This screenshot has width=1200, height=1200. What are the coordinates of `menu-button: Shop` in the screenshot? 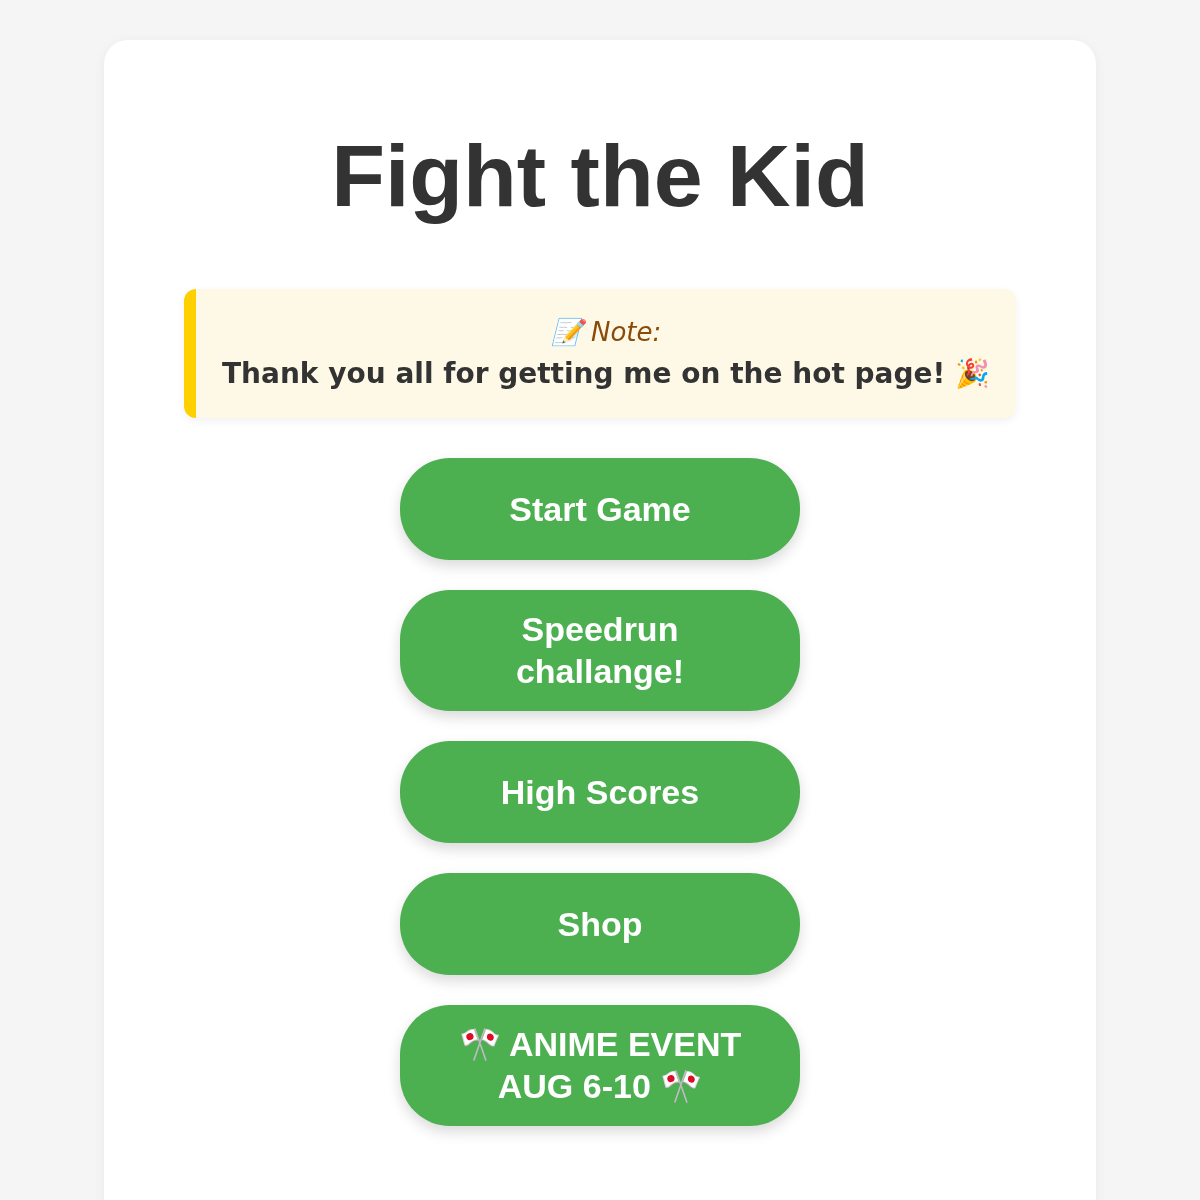 It's located at (600, 923).